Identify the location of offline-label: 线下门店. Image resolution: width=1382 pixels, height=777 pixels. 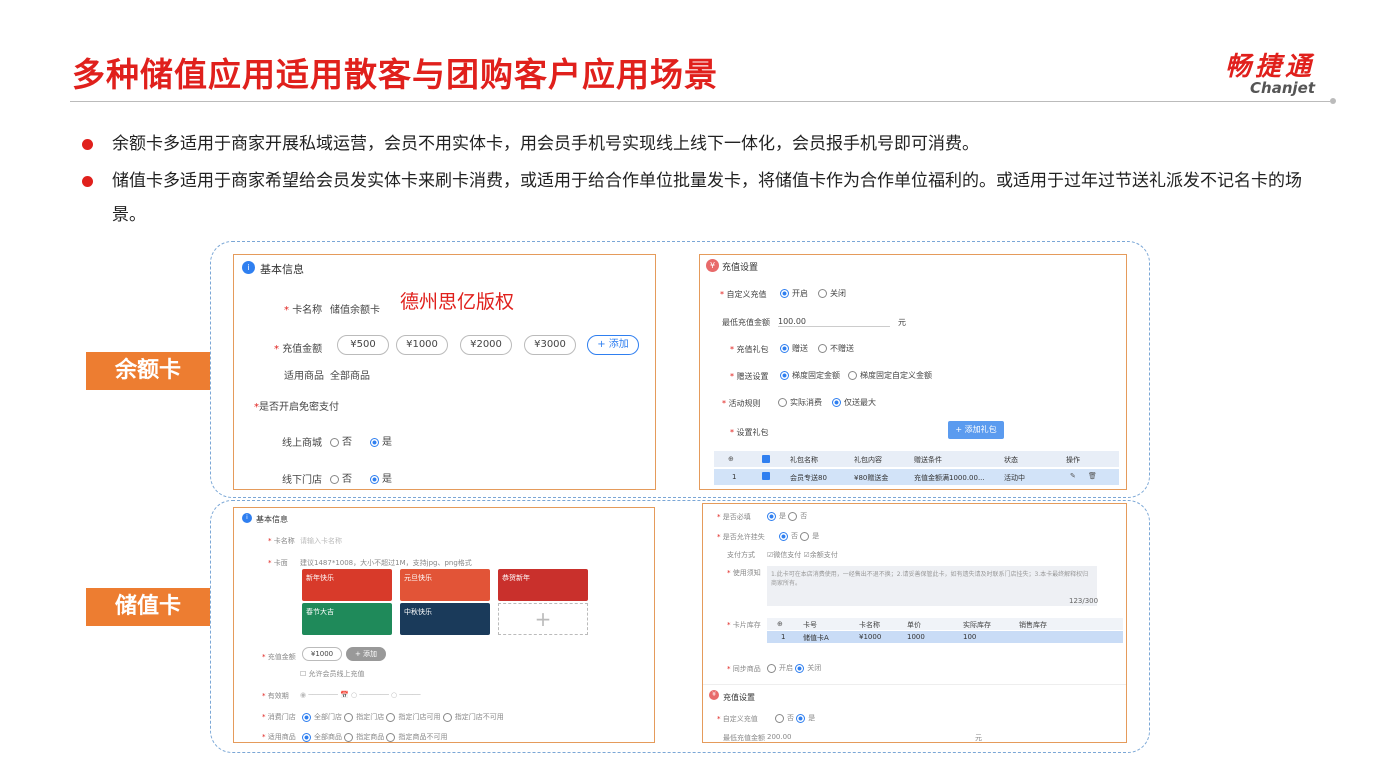
(302, 480).